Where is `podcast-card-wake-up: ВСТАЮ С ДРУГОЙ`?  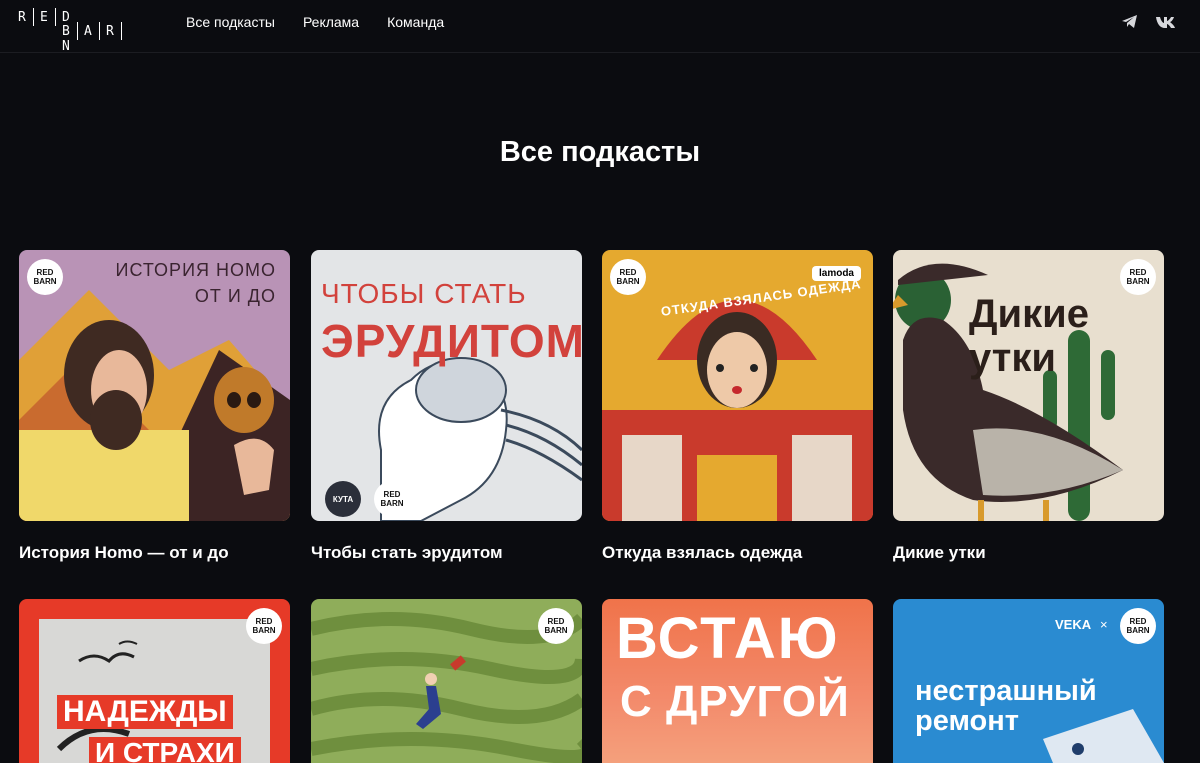 podcast-card-wake-up: ВСТАЮ С ДРУГОЙ is located at coordinates (737, 681).